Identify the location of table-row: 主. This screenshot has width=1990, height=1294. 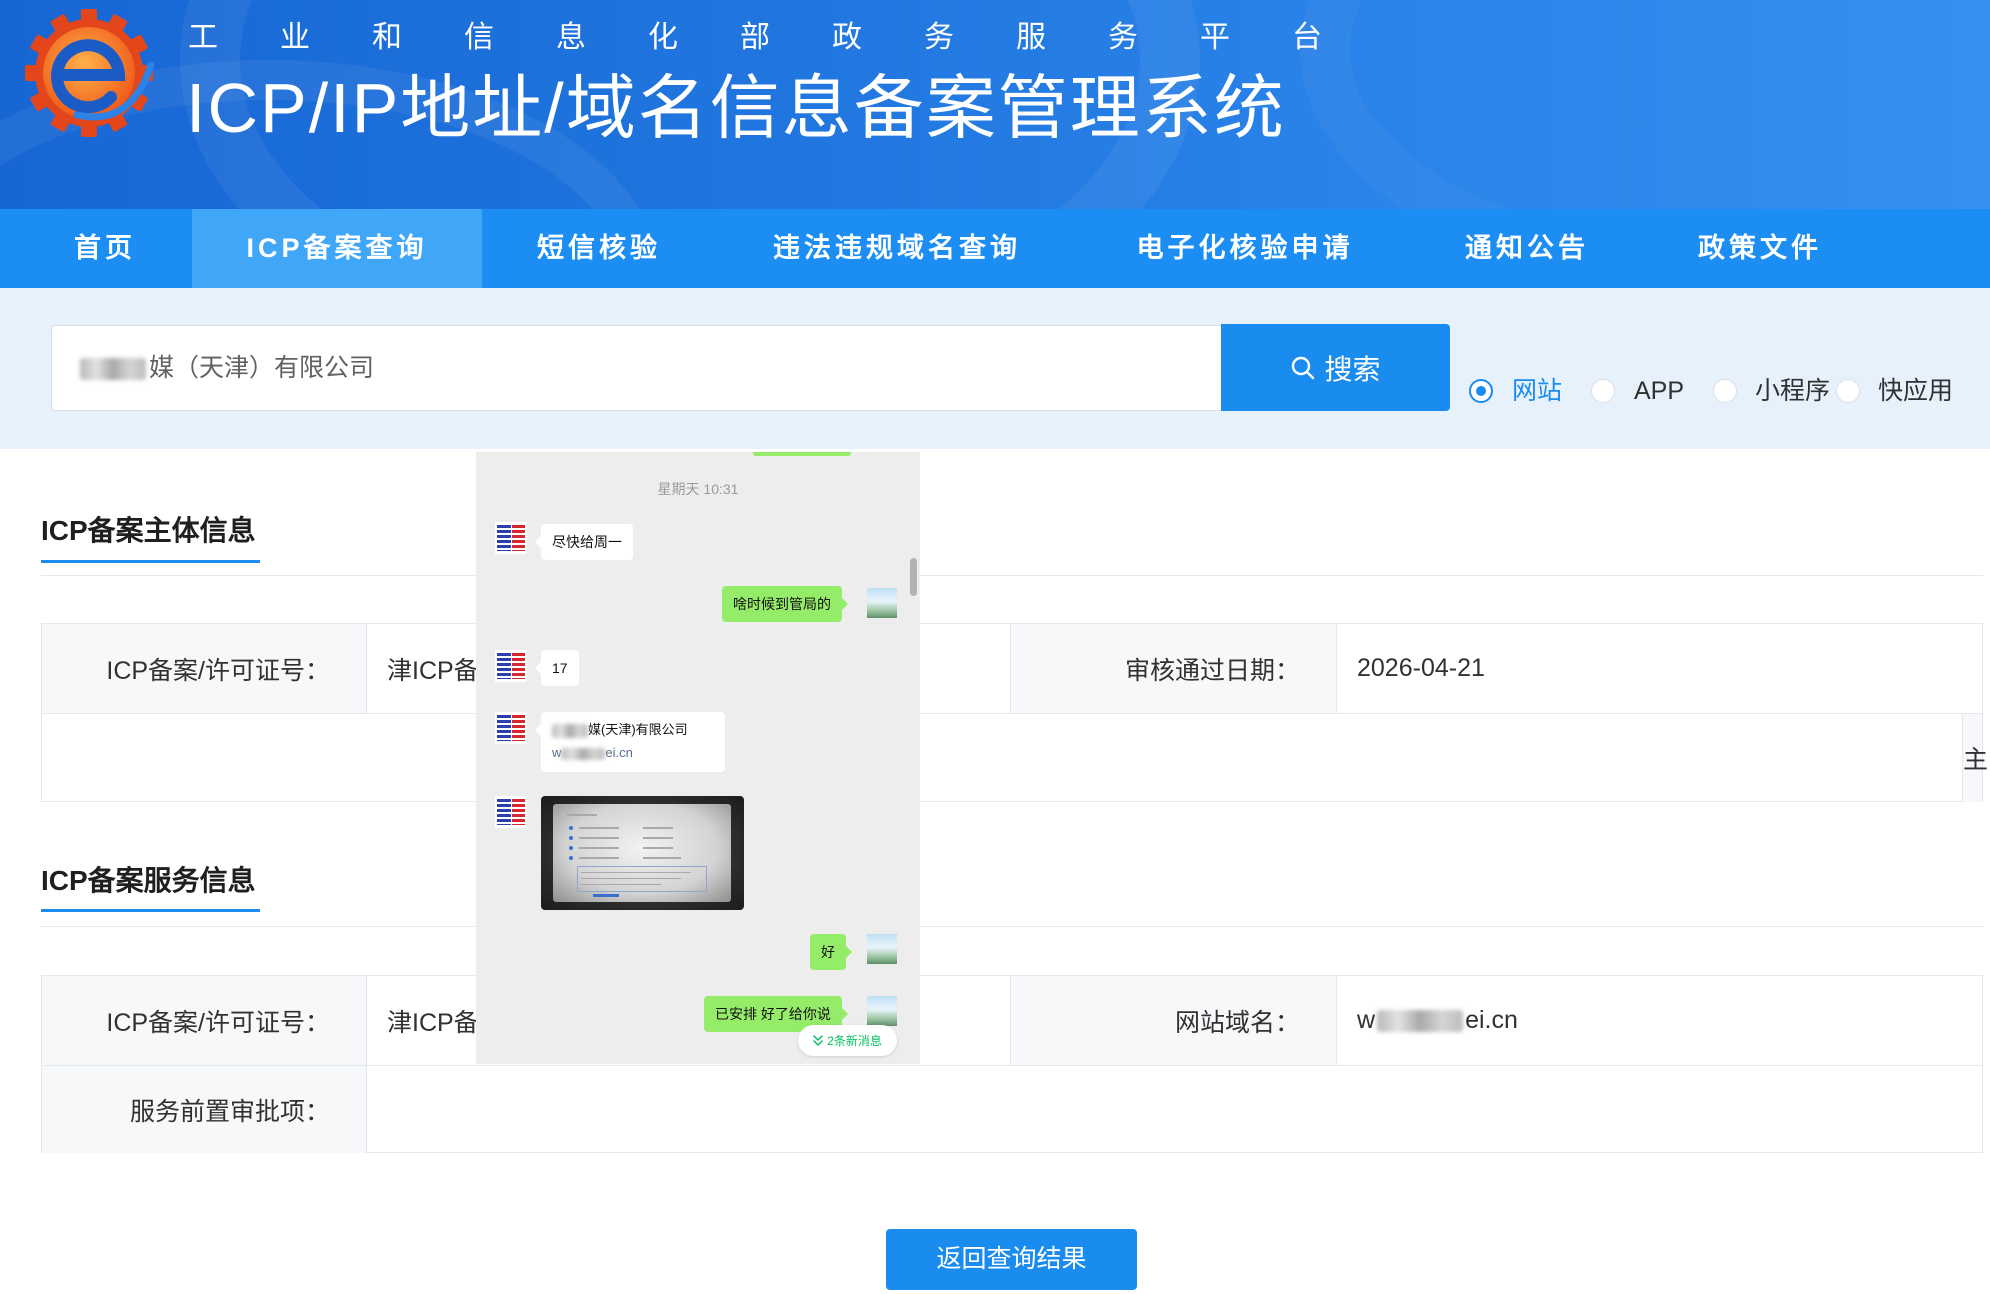
(1015, 757).